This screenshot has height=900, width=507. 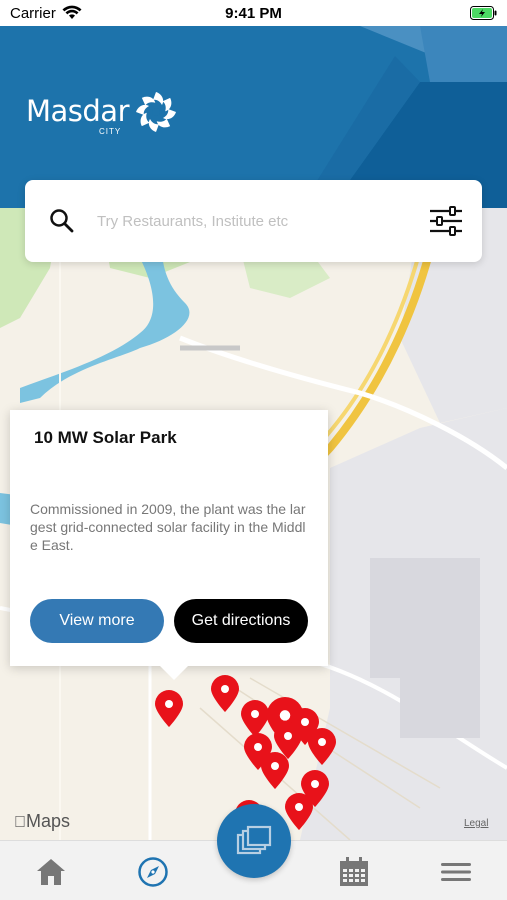 I want to click on menu-icon, so click(x=456, y=872).